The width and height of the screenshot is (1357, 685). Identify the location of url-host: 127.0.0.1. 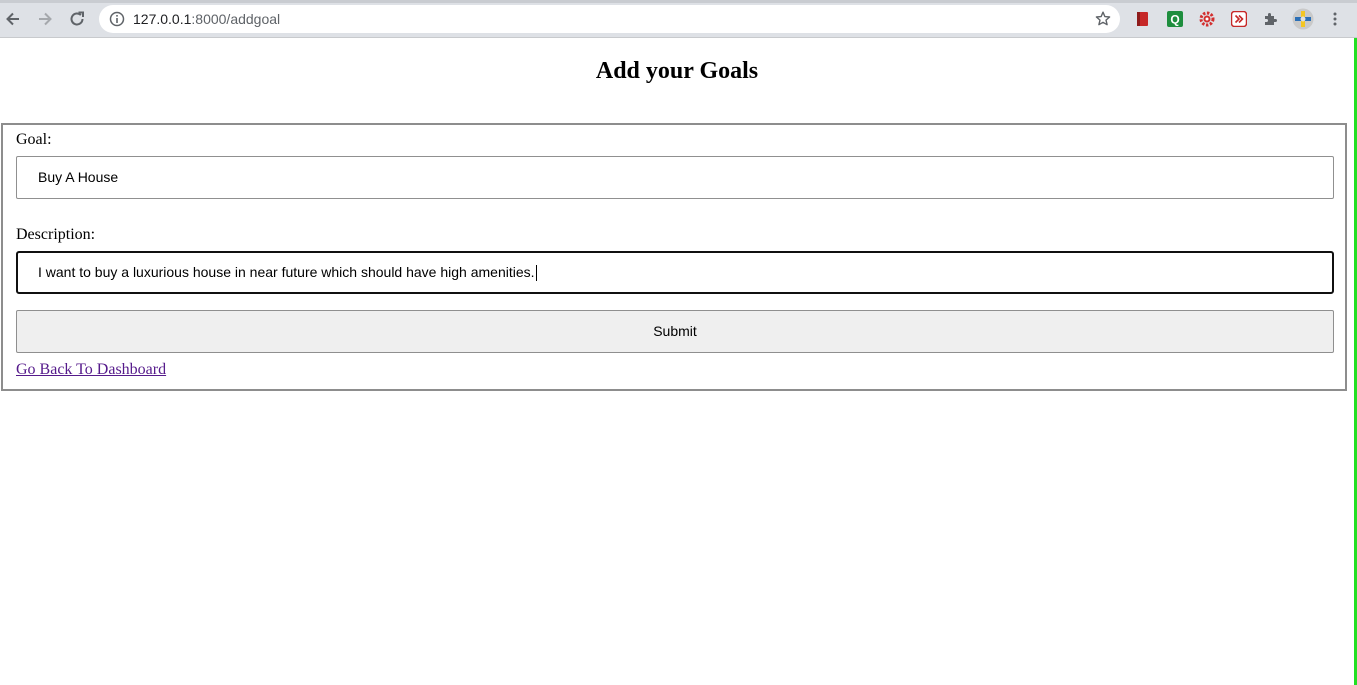
(162, 19).